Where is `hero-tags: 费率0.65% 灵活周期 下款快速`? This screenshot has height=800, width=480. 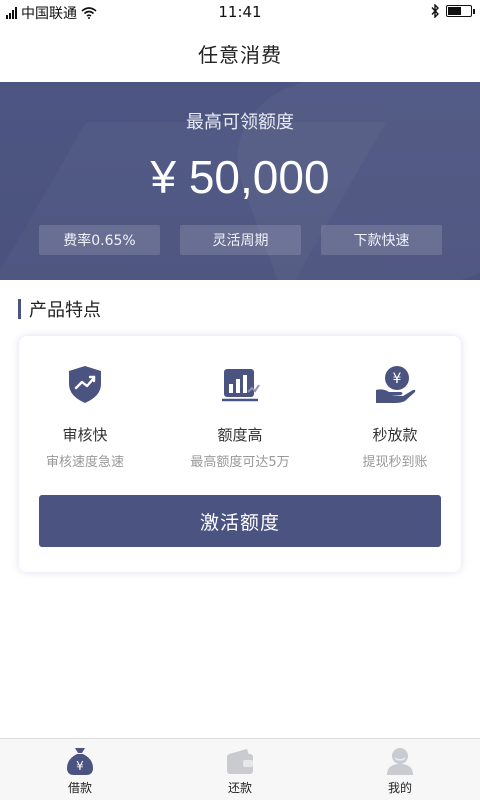
hero-tags: 费率0.65% 灵活周期 下款快速 is located at coordinates (240, 240).